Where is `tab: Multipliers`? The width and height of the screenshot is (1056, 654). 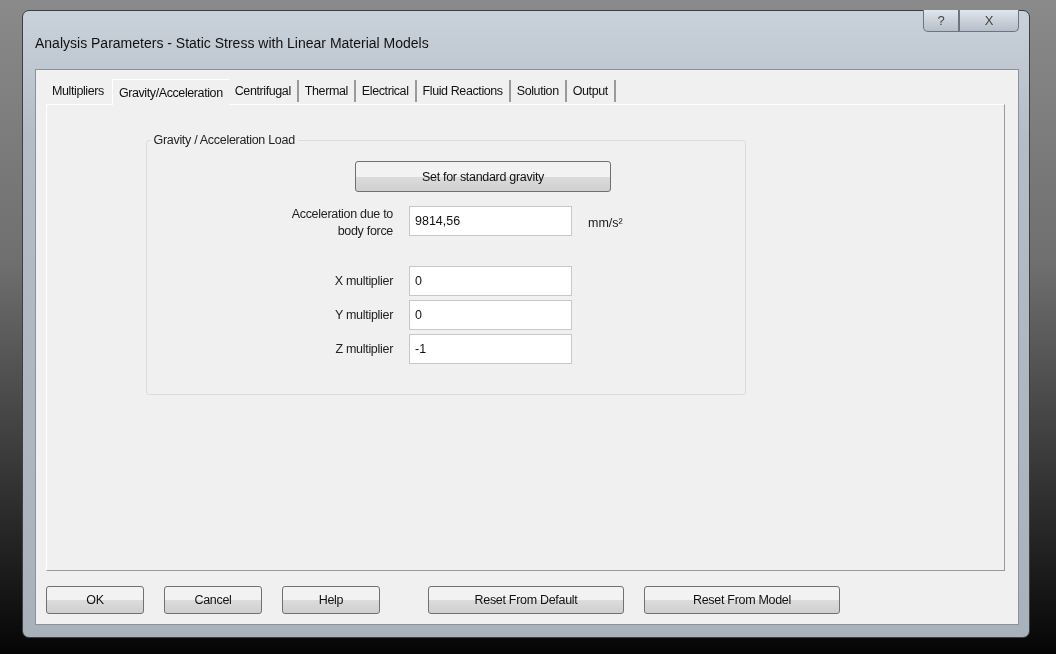 tab: Multipliers is located at coordinates (78, 91).